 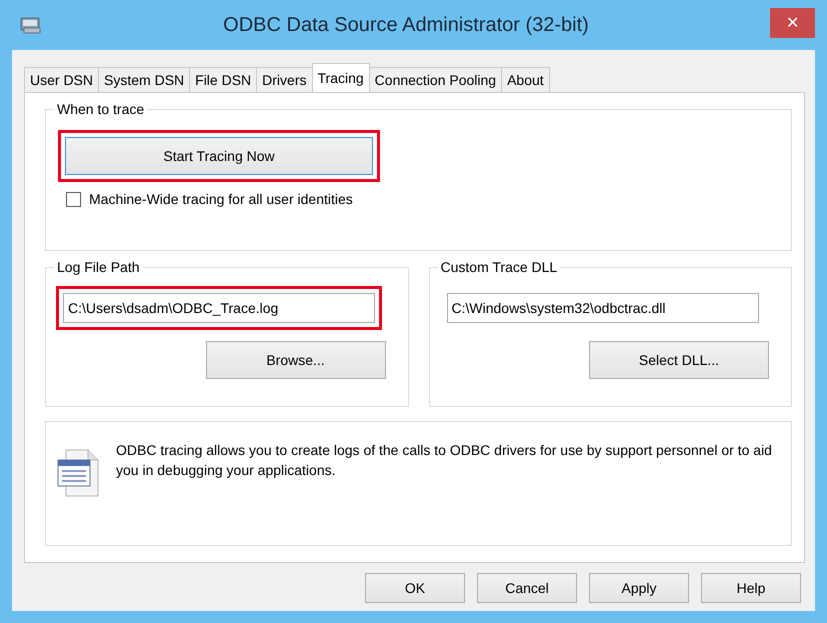 I want to click on path-field: C:\Users\dsadm\ODBC_Trace.log, so click(x=219, y=308).